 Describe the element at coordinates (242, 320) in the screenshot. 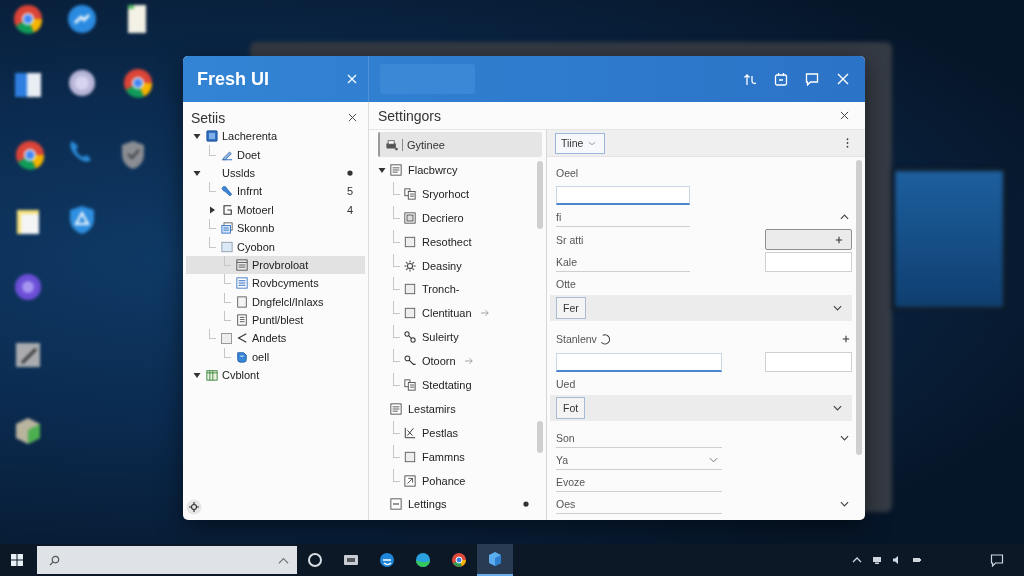

I see `notes-icon` at that location.